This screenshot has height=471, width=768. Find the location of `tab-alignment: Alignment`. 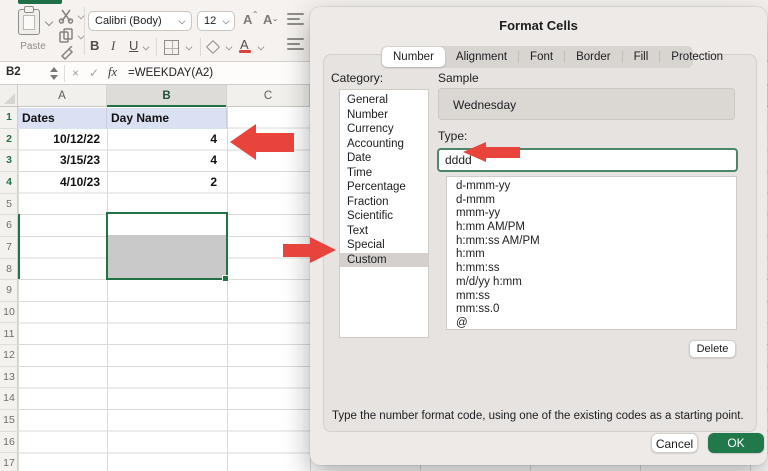

tab-alignment: Alignment is located at coordinates (481, 57).